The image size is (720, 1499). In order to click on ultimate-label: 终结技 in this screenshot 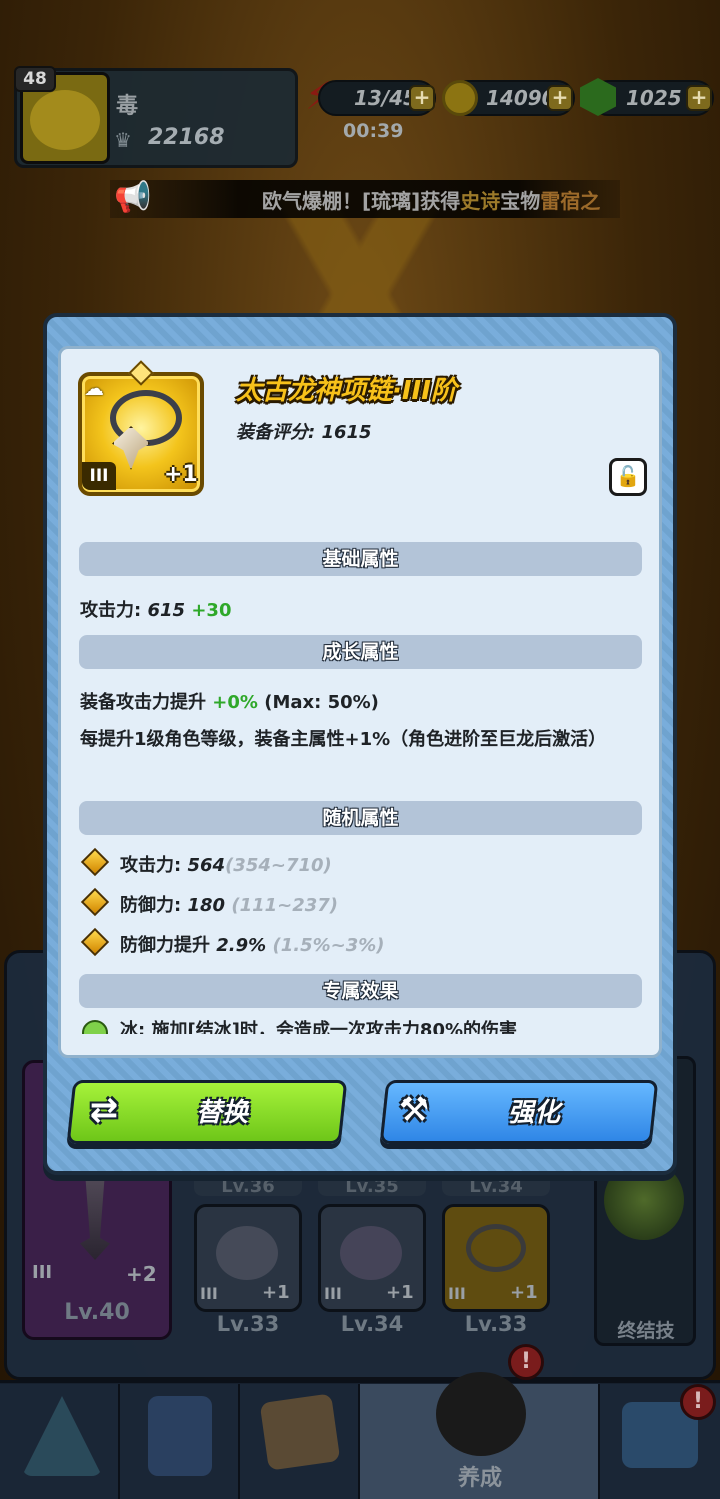, I will do `click(646, 1331)`.